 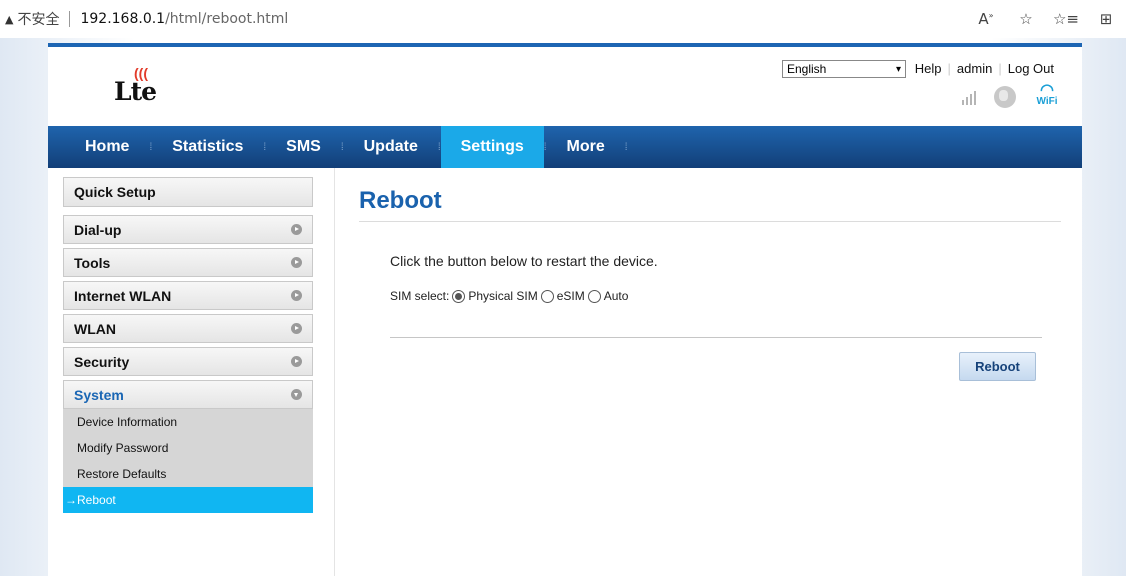 I want to click on reboot-button: Reboot, so click(x=997, y=366).